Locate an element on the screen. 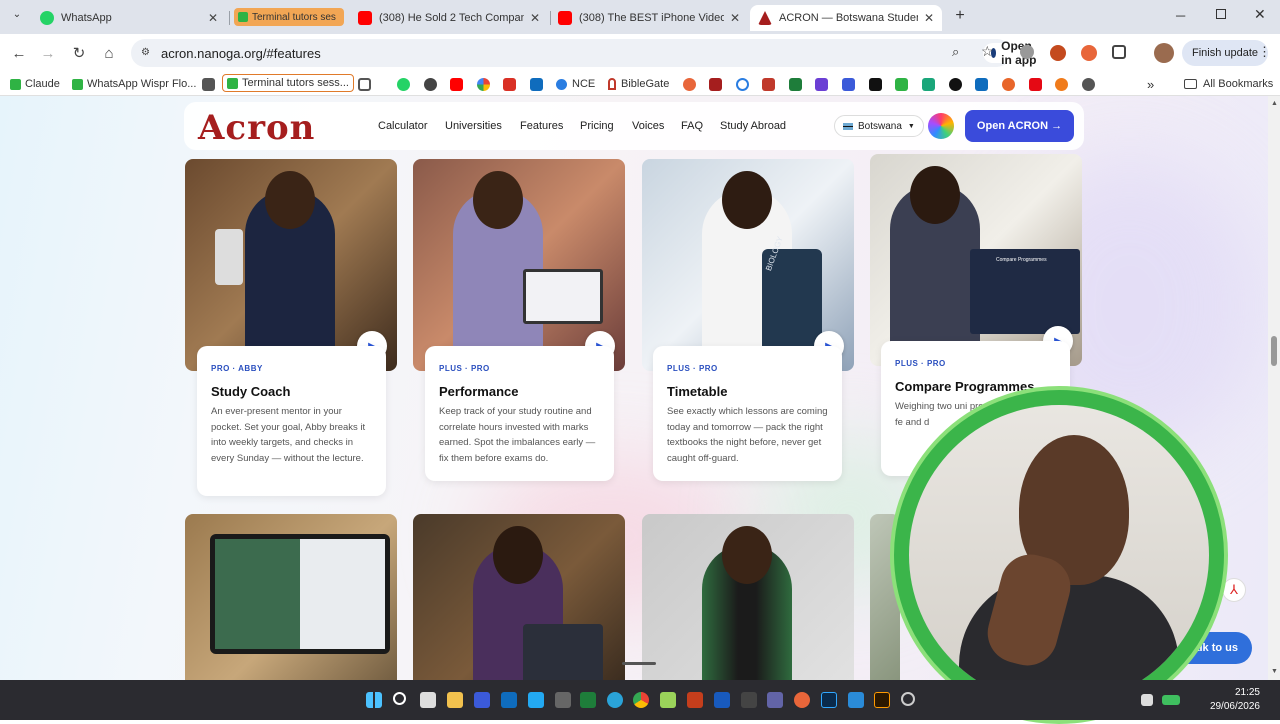 The width and height of the screenshot is (1280, 724). windows-start-icon is located at coordinates (374, 700).